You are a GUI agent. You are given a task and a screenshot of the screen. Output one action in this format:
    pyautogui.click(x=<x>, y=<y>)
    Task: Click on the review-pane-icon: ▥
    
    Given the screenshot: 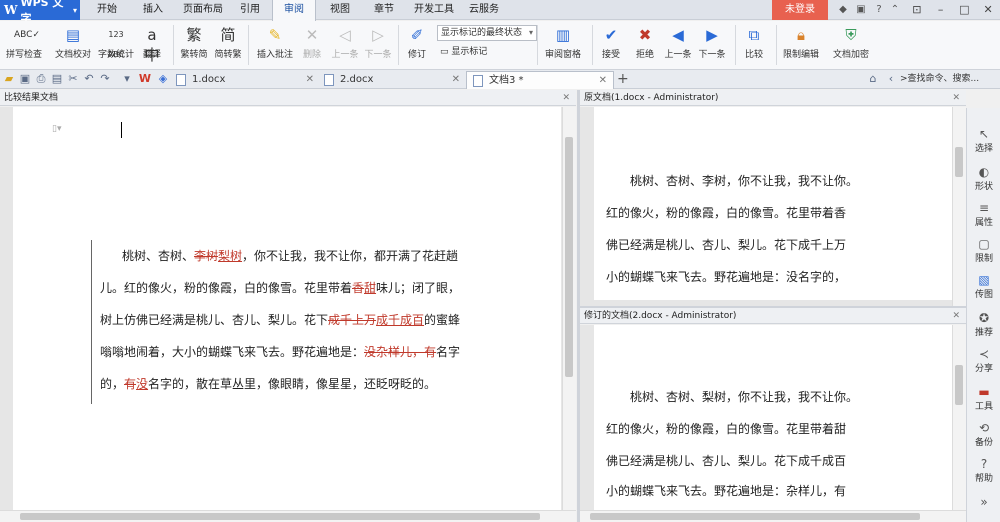 What is the action you would take?
    pyautogui.click(x=563, y=35)
    